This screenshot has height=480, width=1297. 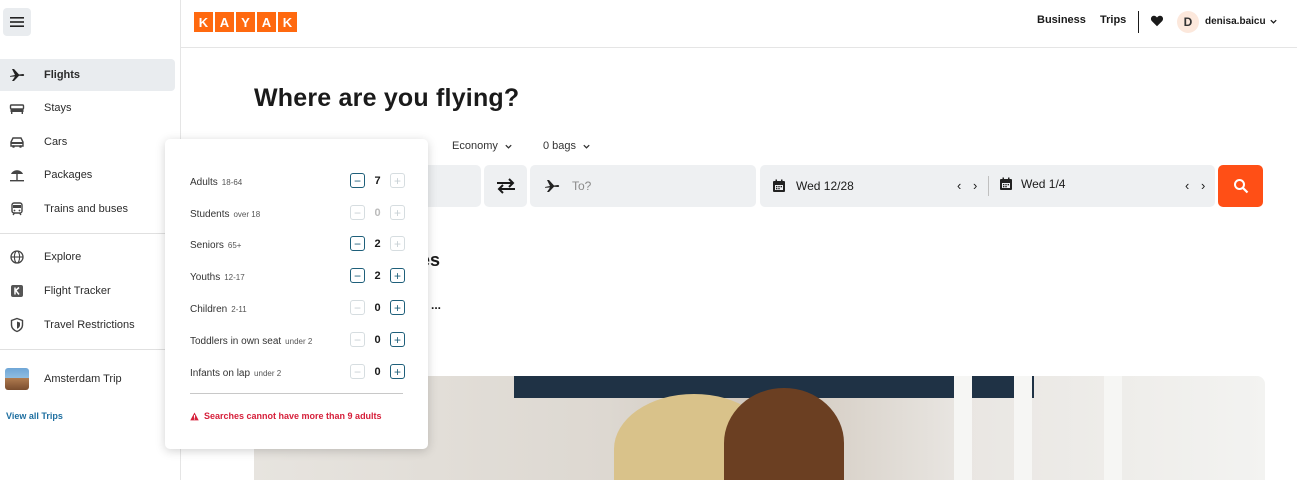 What do you see at coordinates (194, 415) in the screenshot?
I see `warning-icon` at bounding box center [194, 415].